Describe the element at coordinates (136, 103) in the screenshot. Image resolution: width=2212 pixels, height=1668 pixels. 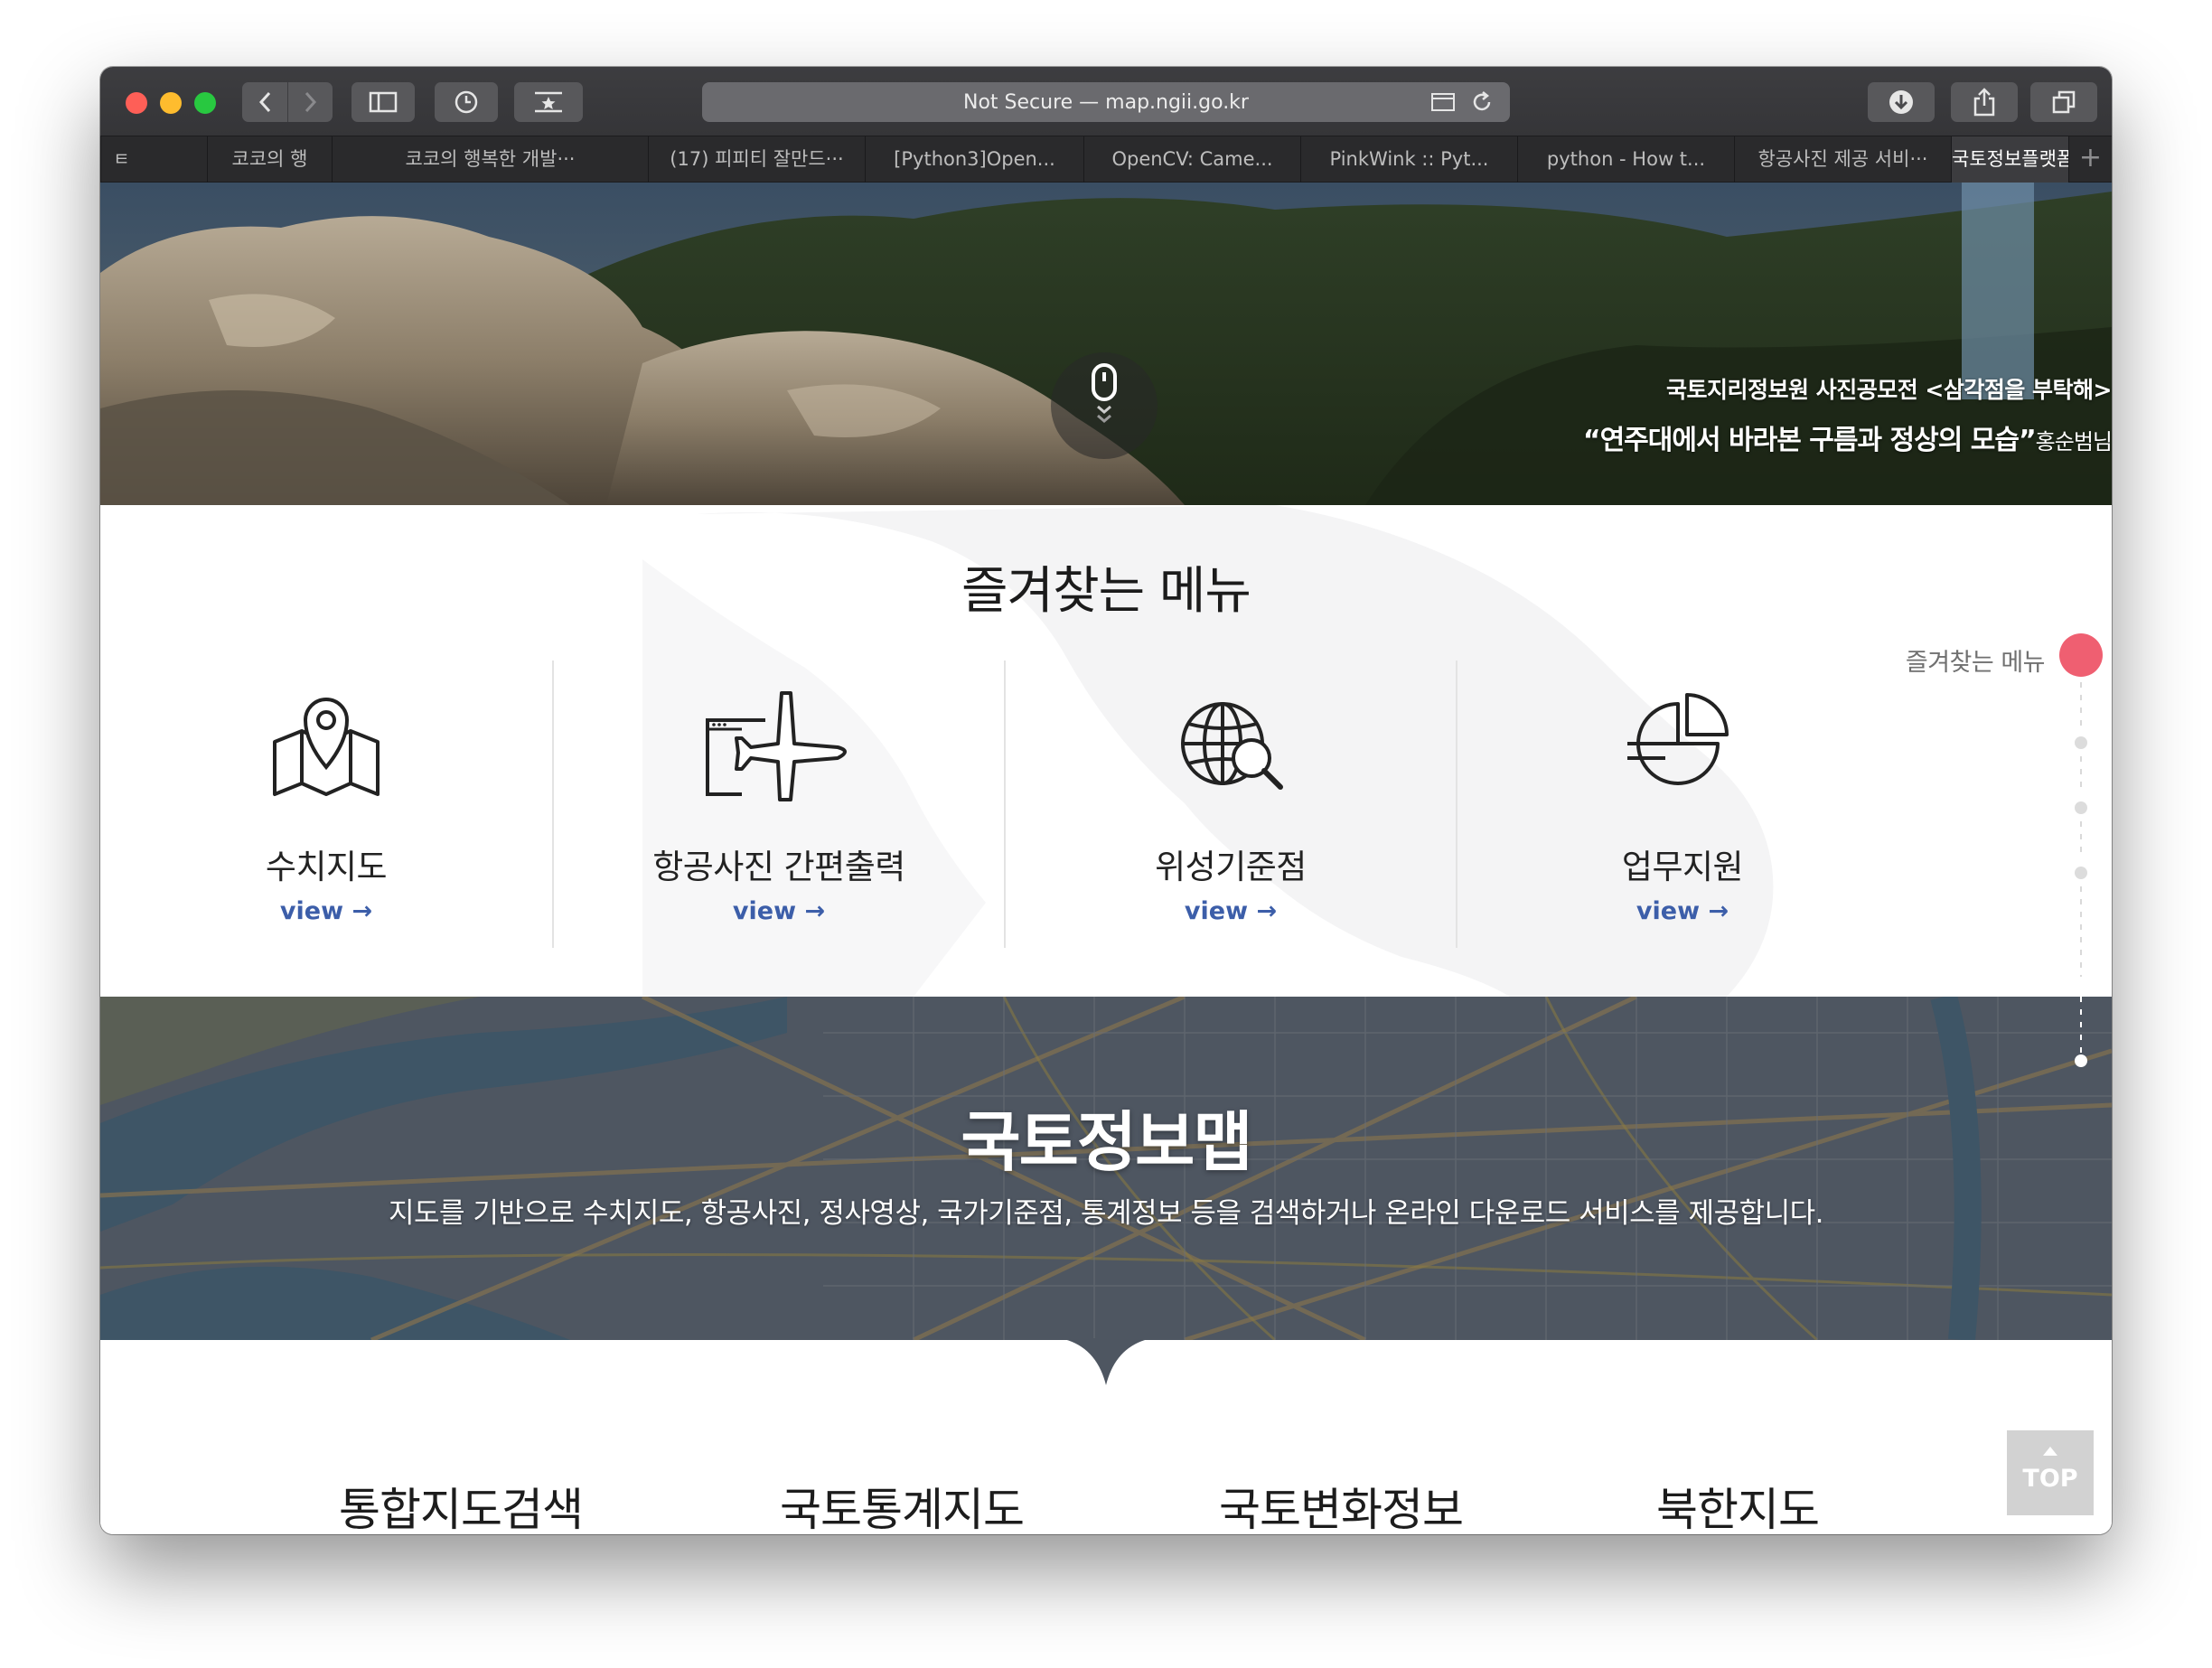
I see `close-window-button` at that location.